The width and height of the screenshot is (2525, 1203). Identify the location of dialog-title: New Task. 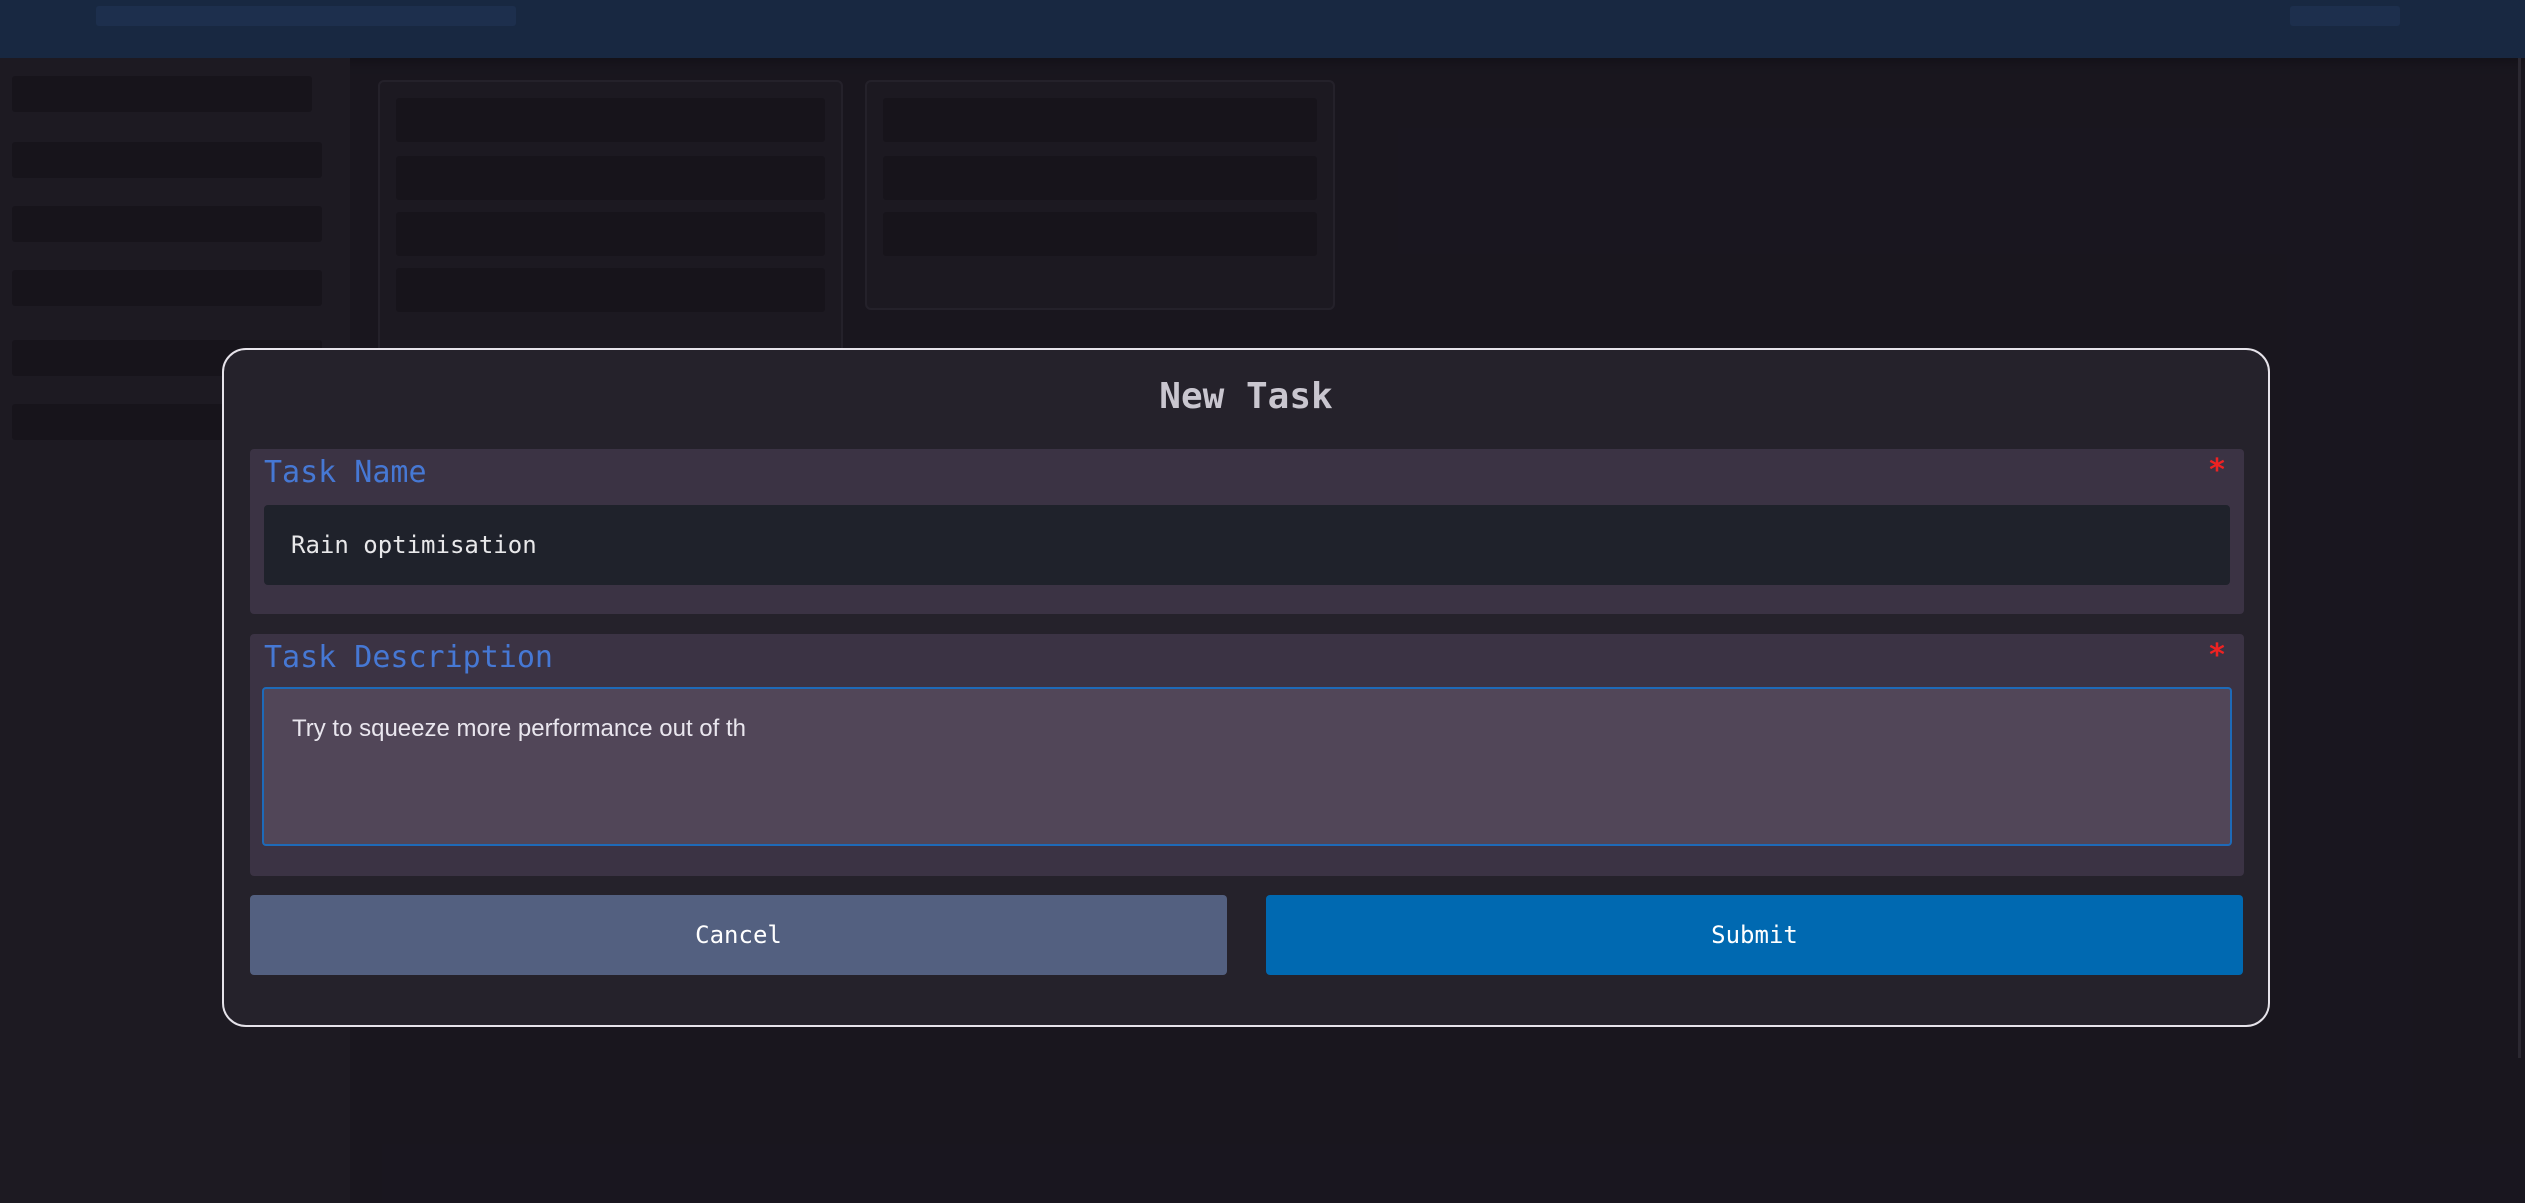
(1246, 396).